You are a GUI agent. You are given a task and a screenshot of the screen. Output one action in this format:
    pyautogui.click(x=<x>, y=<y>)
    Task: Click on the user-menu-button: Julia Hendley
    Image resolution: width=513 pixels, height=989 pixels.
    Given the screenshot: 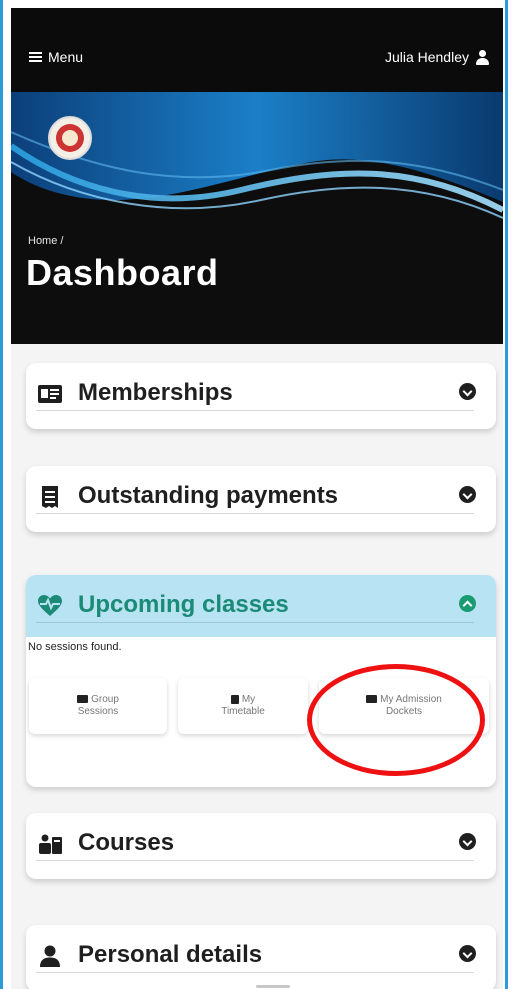 What is the action you would take?
    pyautogui.click(x=437, y=57)
    